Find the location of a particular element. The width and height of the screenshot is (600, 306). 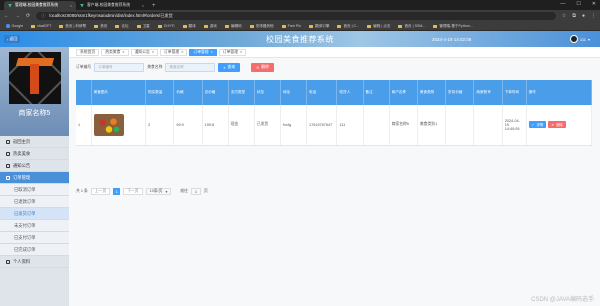

food-icon is located at coordinates (8, 153).